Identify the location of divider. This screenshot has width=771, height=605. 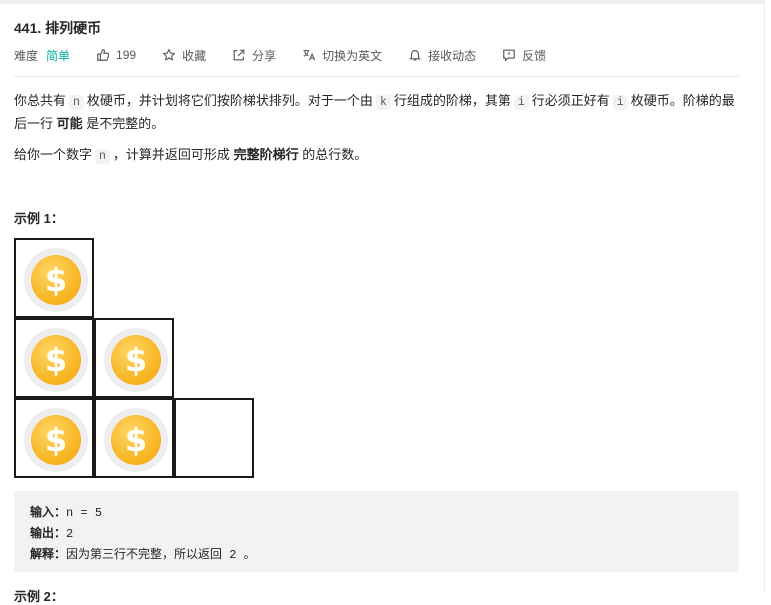
(376, 76).